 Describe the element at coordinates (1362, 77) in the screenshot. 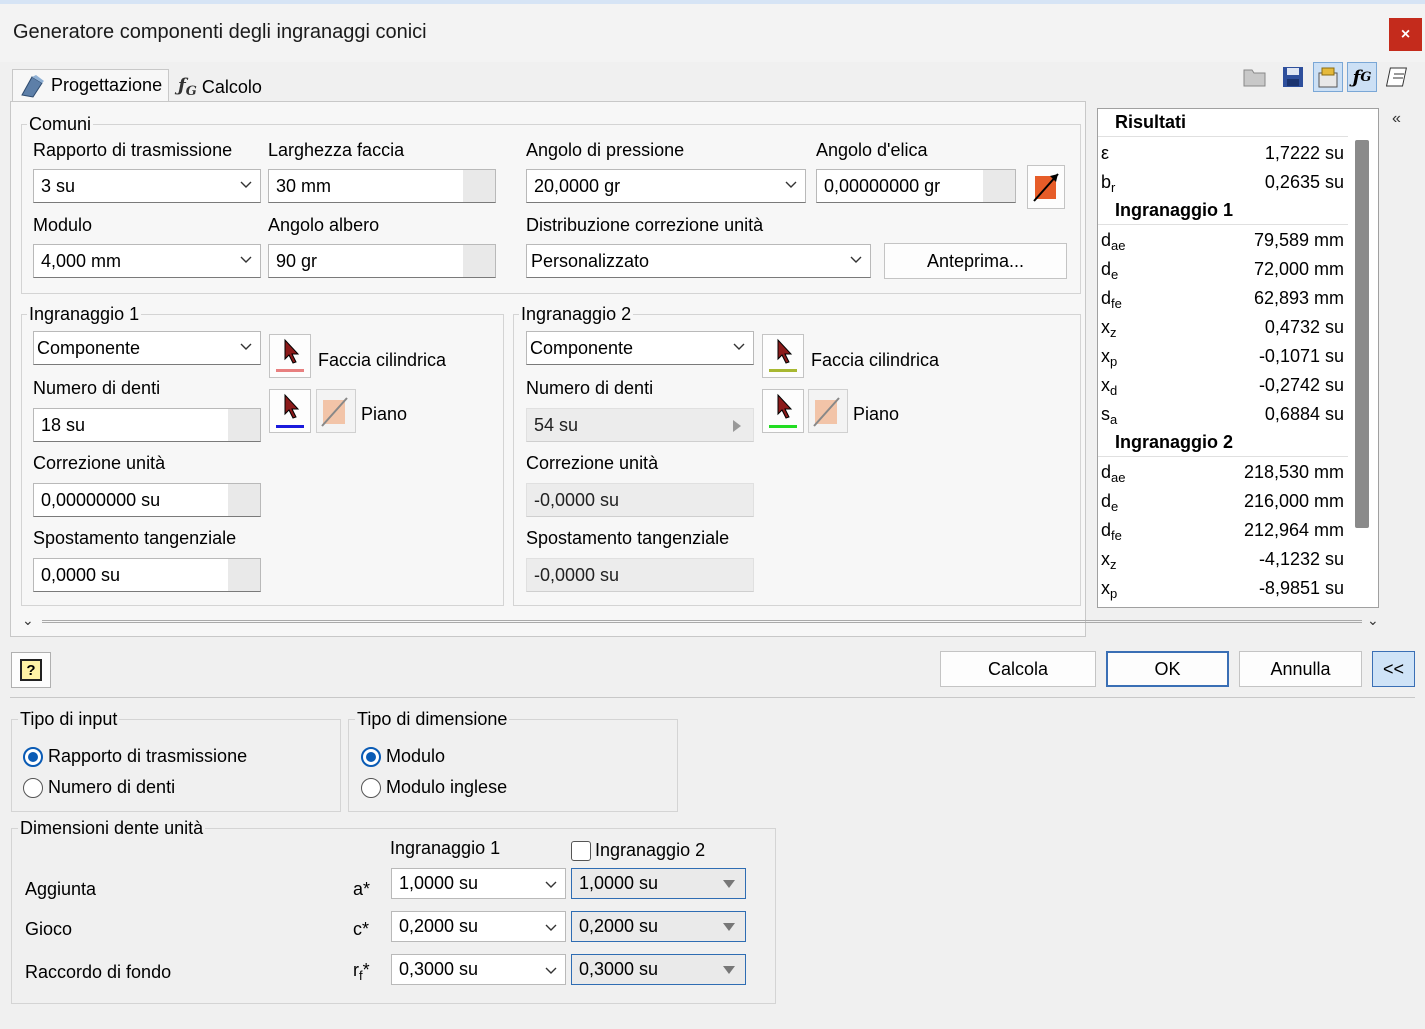

I see `calculation-icon: ƒG` at that location.